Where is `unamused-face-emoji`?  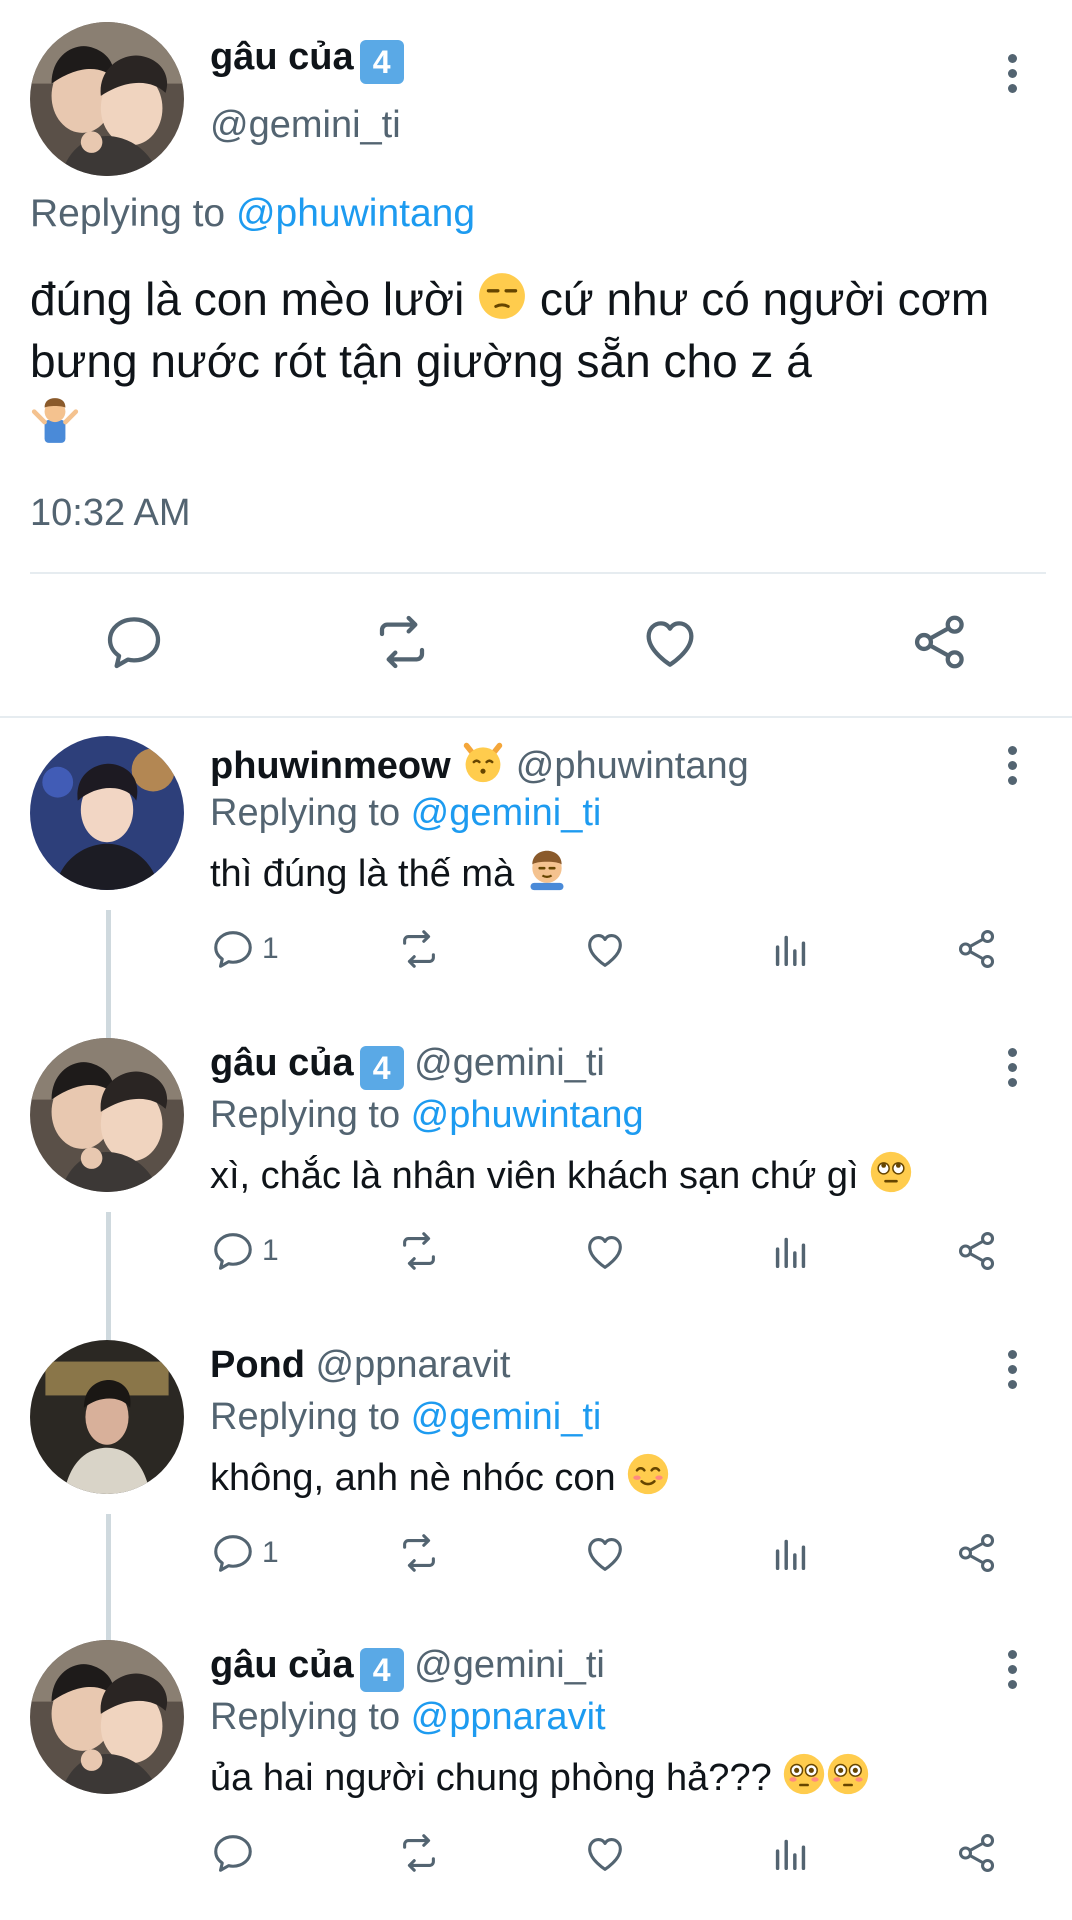
unamused-face-emoji is located at coordinates (502, 296).